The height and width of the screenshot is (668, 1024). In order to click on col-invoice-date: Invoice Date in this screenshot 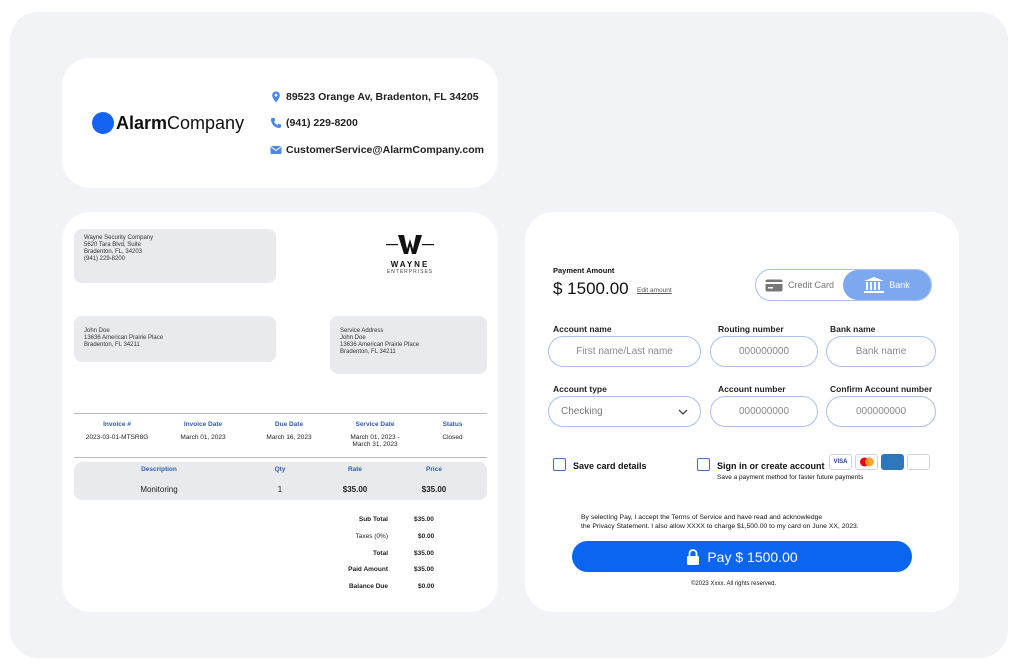, I will do `click(203, 424)`.